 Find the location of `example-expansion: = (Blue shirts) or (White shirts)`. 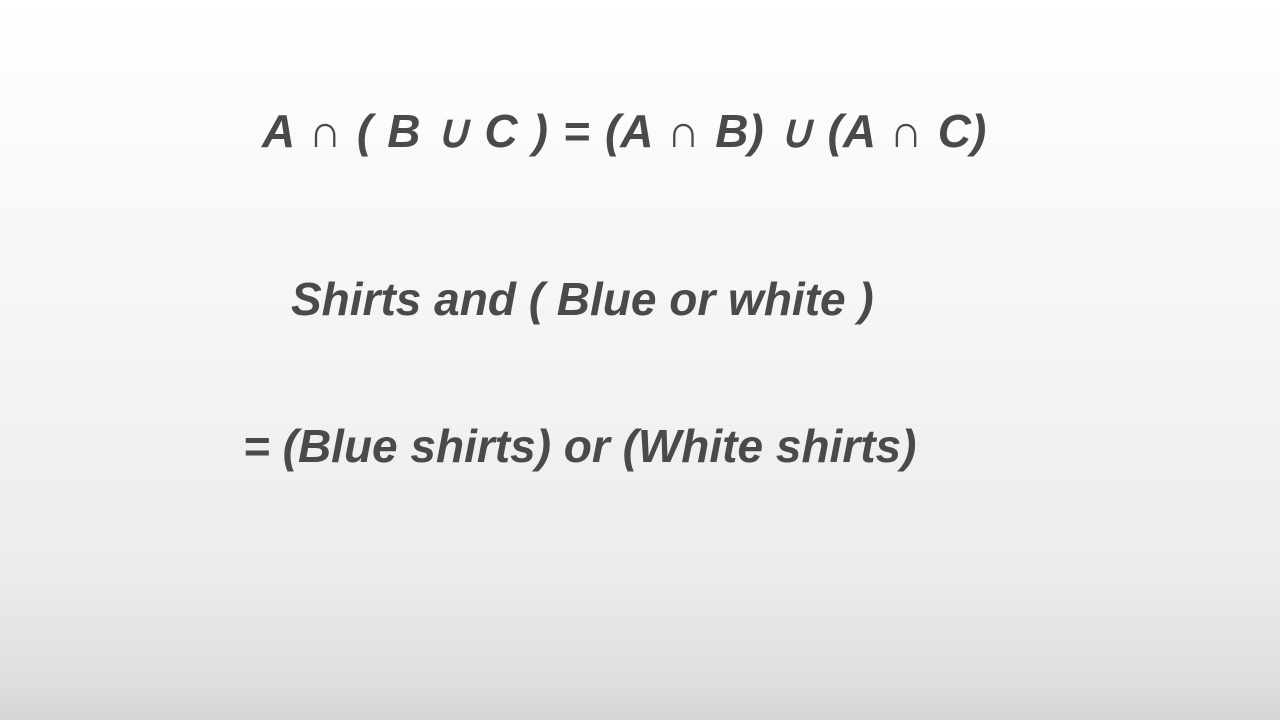

example-expansion: = (Blue shirts) or (White shirts) is located at coordinates (580, 446).